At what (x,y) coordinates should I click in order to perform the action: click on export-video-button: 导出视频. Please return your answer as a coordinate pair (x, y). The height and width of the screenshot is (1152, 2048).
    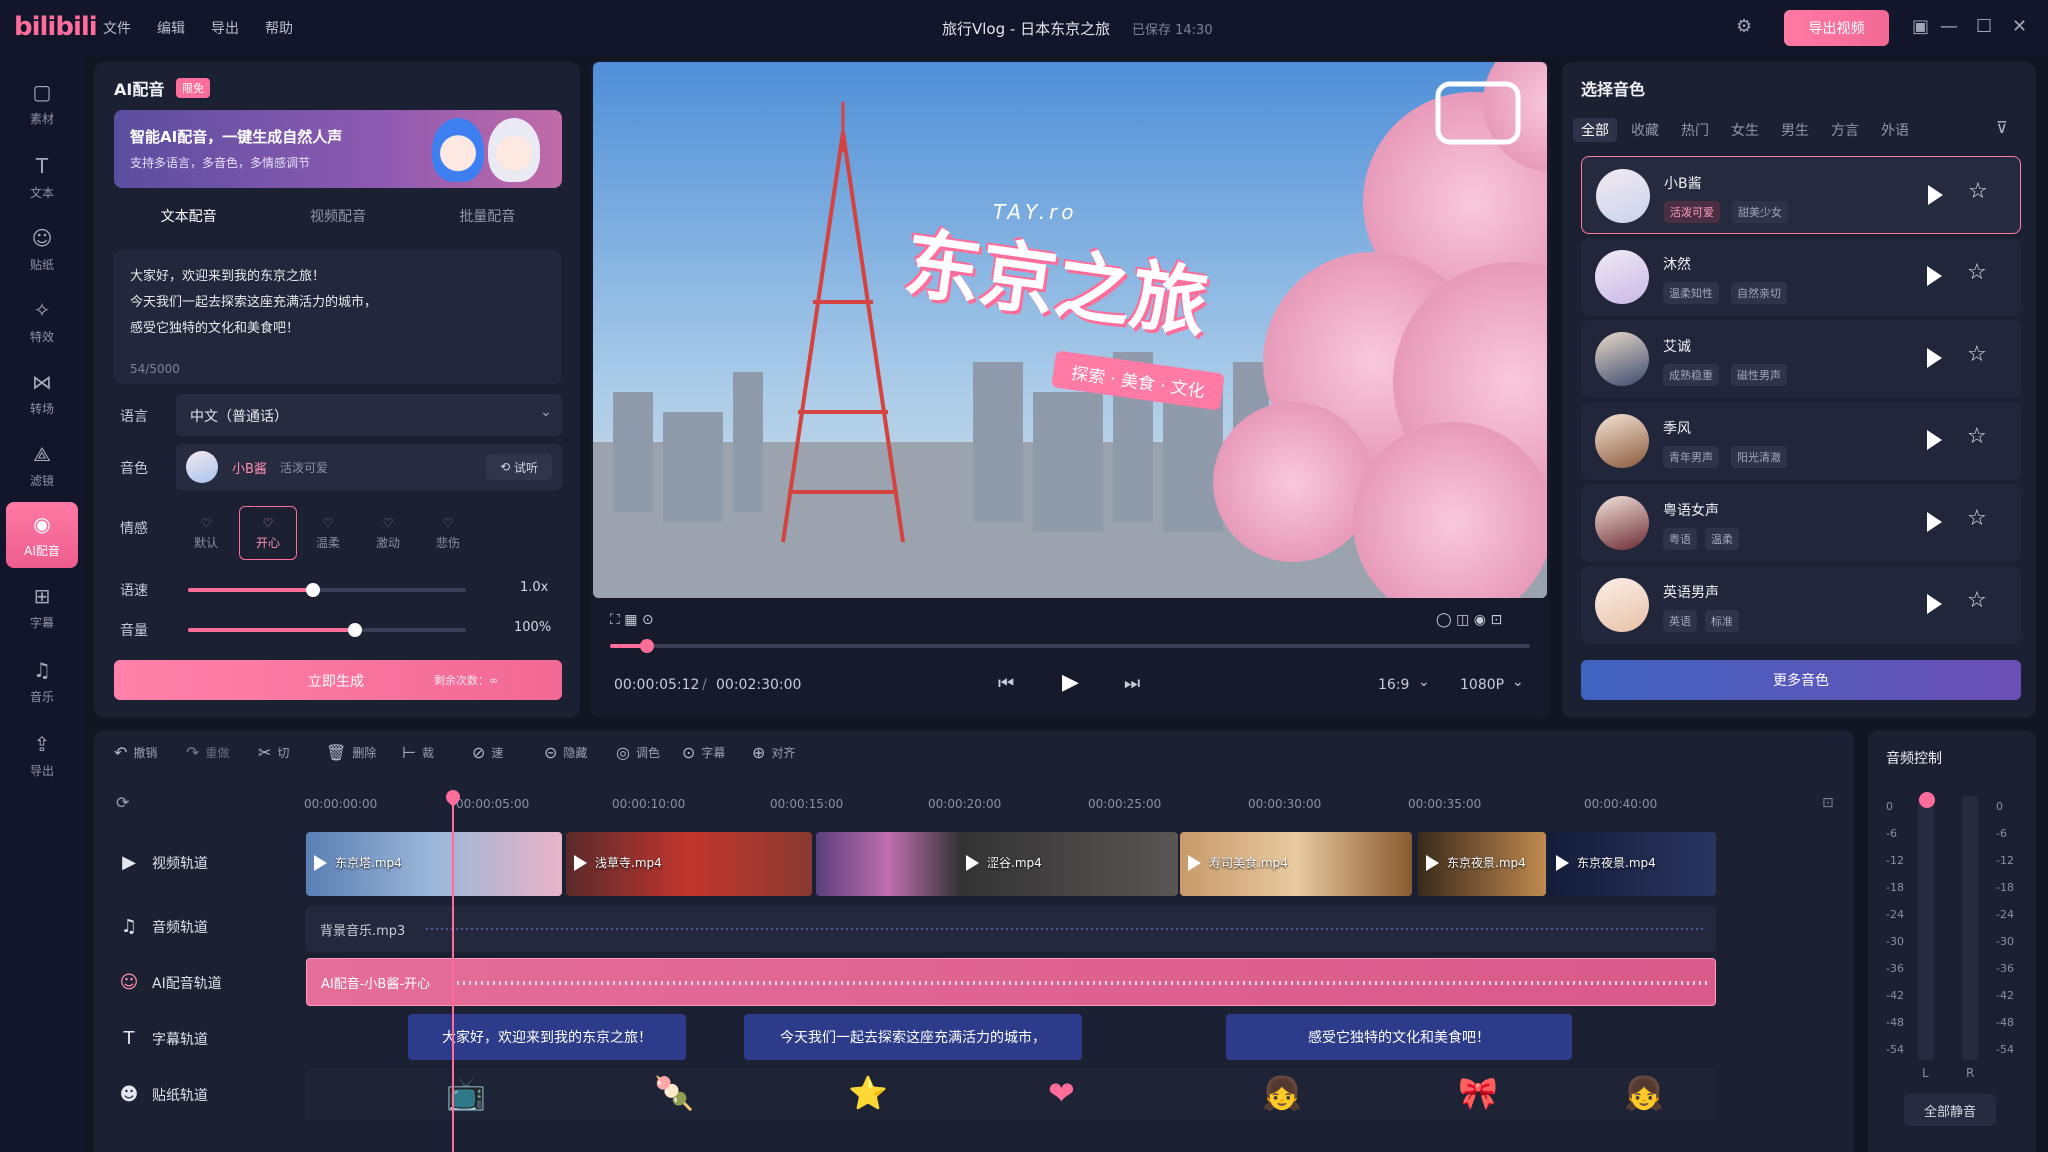
    Looking at the image, I should click on (1836, 28).